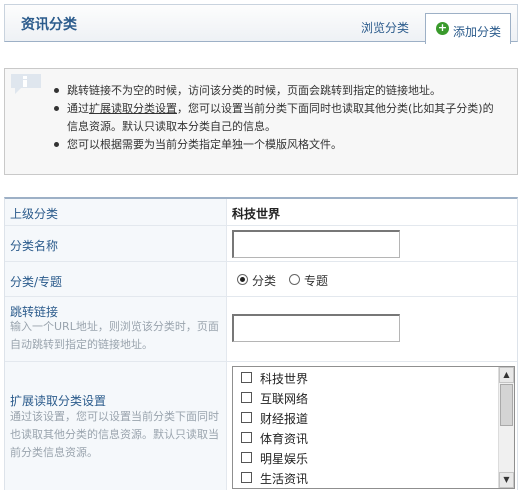 This screenshot has width=524, height=490. I want to click on scroll-down-arrow-icon: ▼, so click(506, 480).